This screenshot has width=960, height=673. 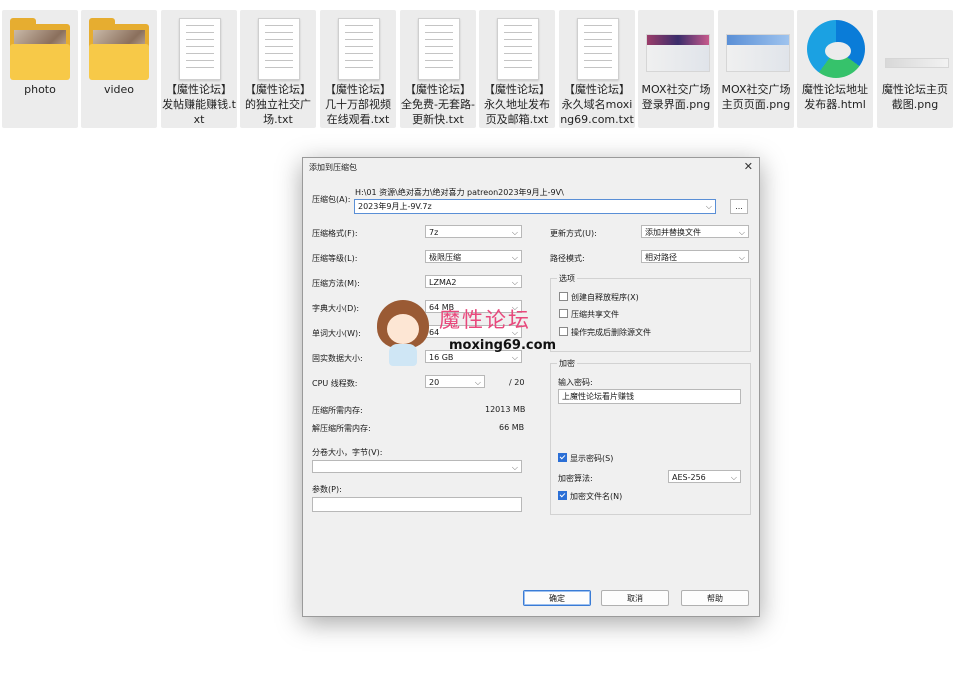 I want to click on mem-decomp-label: 解压缩所需内存:, so click(x=341, y=428).